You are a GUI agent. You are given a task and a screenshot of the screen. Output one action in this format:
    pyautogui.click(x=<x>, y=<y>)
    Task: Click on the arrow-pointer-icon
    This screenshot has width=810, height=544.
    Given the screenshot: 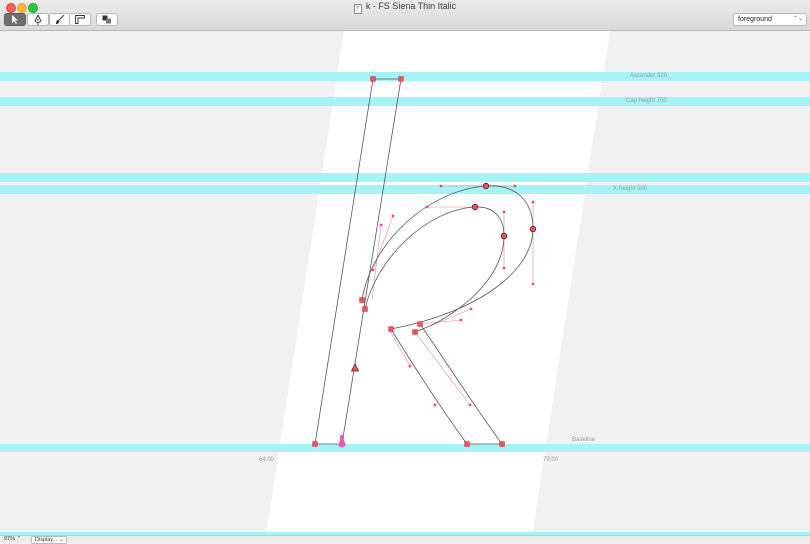 What is the action you would take?
    pyautogui.click(x=15, y=19)
    